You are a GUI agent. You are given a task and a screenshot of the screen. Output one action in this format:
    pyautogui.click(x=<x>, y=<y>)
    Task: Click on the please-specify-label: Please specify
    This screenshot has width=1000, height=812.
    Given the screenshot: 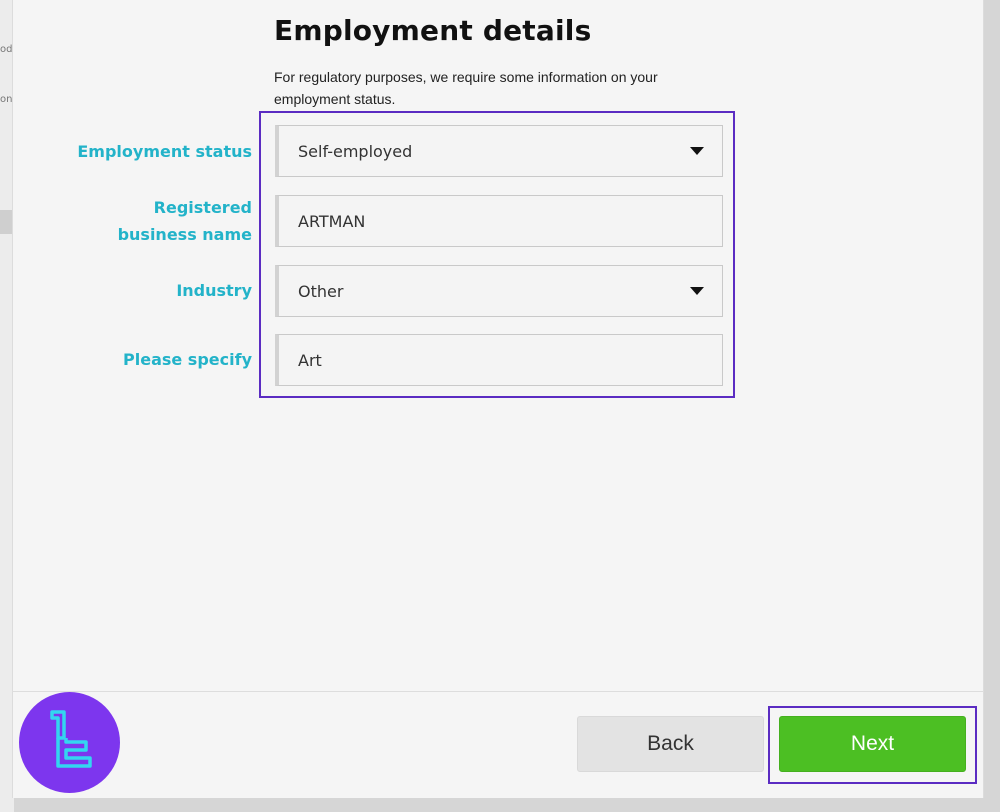 What is the action you would take?
    pyautogui.click(x=187, y=359)
    